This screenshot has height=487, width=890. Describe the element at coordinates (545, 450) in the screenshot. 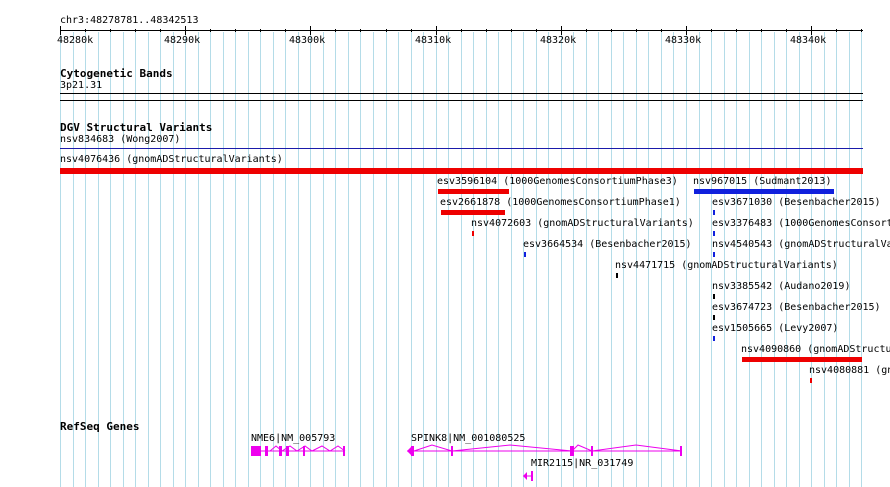

I see `gene-spink8` at that location.